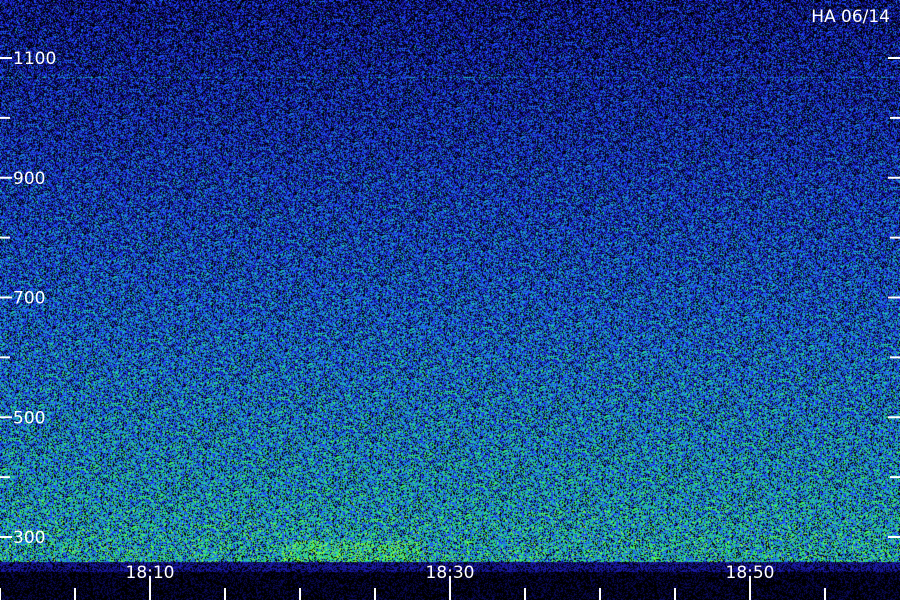 This screenshot has height=600, width=900. Describe the element at coordinates (750, 573) in the screenshot. I see `x-tick-label: 18:50` at that location.